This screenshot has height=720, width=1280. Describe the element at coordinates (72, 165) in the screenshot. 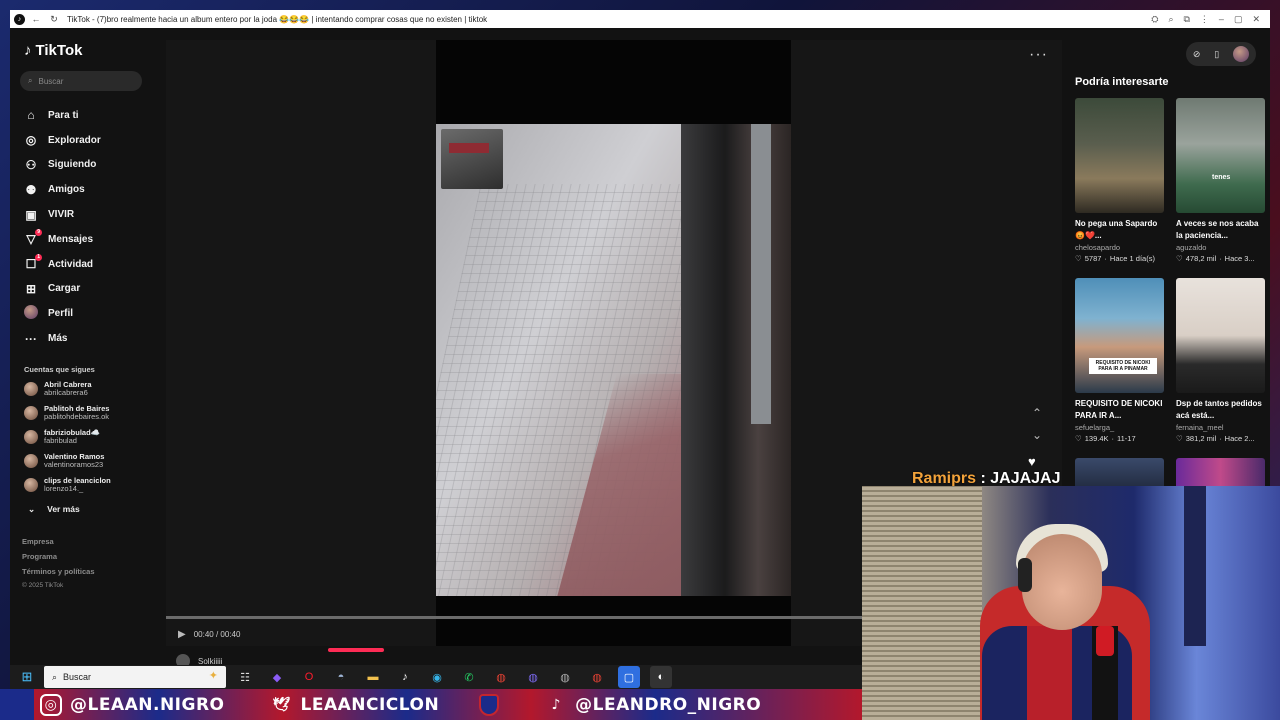

I see `nav-label: Siguiendo` at that location.